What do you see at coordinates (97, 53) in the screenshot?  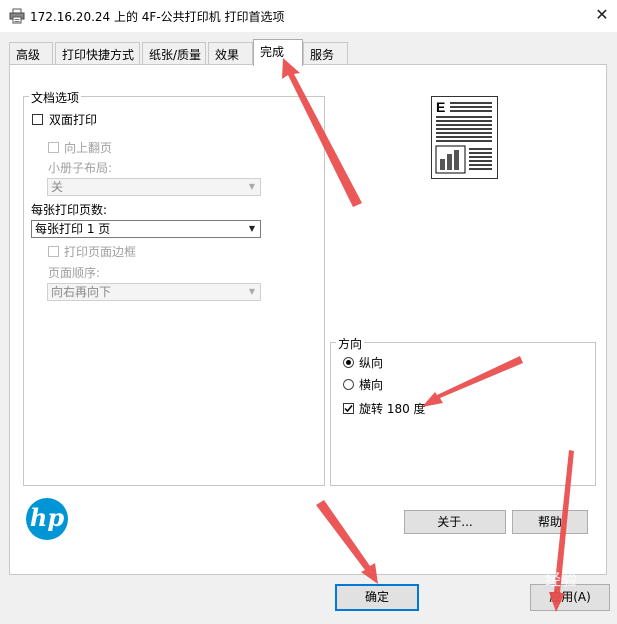 I see `tab-print-shortcuts: 打印快捷方式` at bounding box center [97, 53].